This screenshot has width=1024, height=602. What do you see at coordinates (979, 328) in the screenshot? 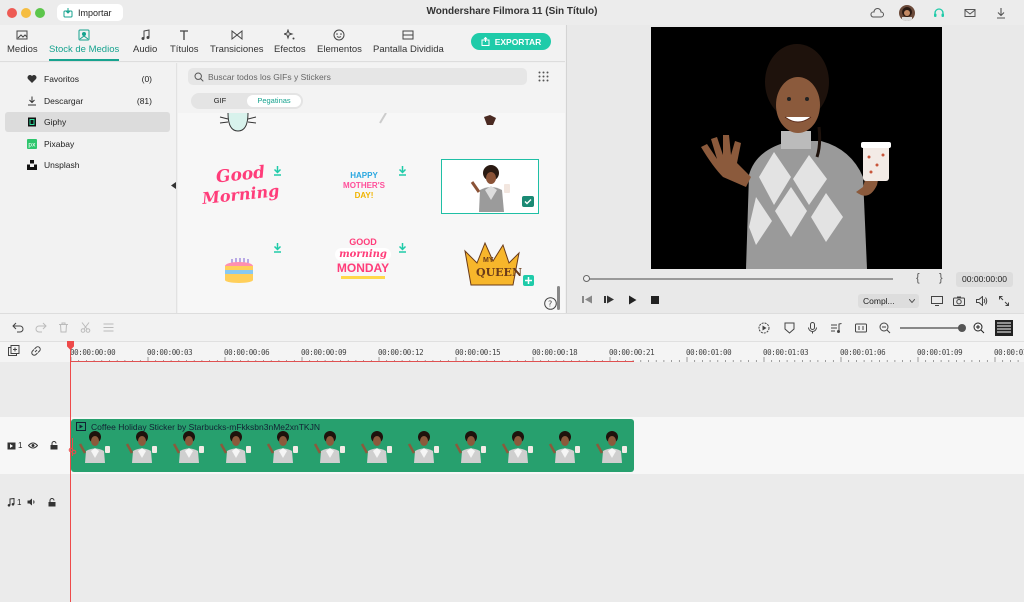
I see `zoom-in-icon` at bounding box center [979, 328].